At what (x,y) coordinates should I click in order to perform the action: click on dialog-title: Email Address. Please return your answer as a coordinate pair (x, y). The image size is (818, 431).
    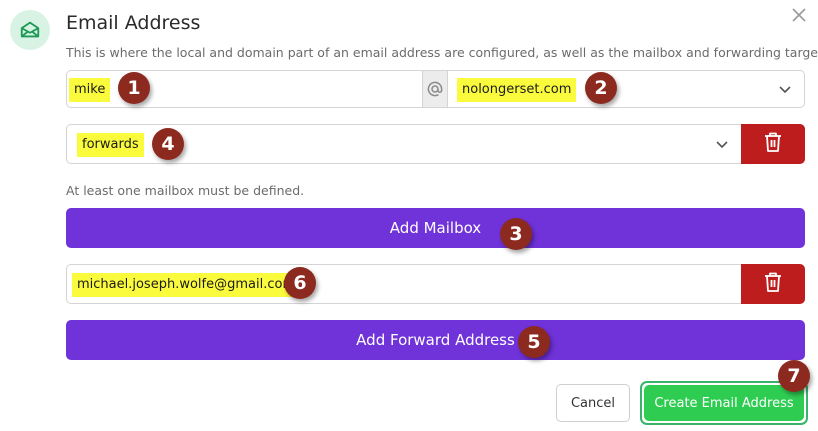
    Looking at the image, I should click on (133, 23).